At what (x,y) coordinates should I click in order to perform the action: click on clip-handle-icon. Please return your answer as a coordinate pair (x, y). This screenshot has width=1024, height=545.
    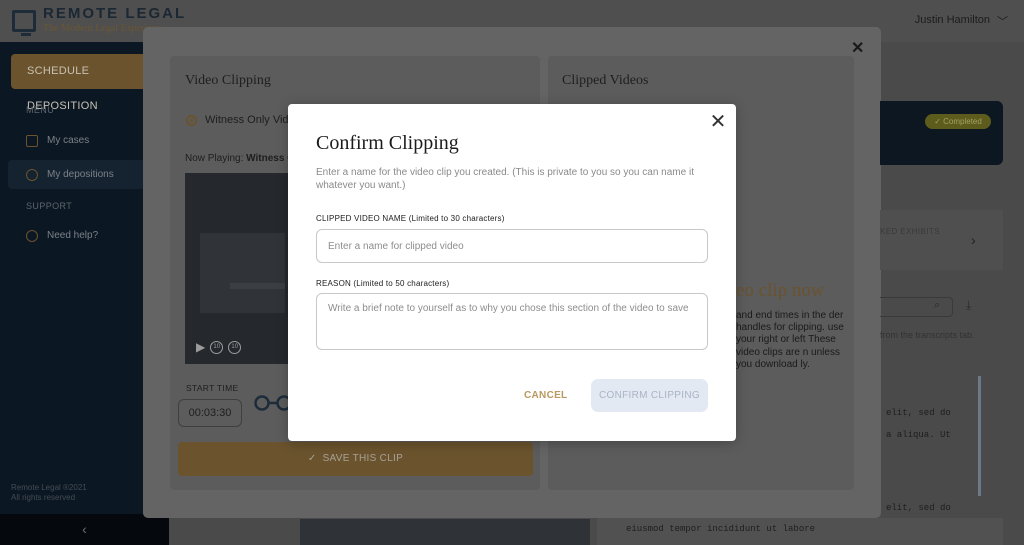
    Looking at the image, I should click on (273, 403).